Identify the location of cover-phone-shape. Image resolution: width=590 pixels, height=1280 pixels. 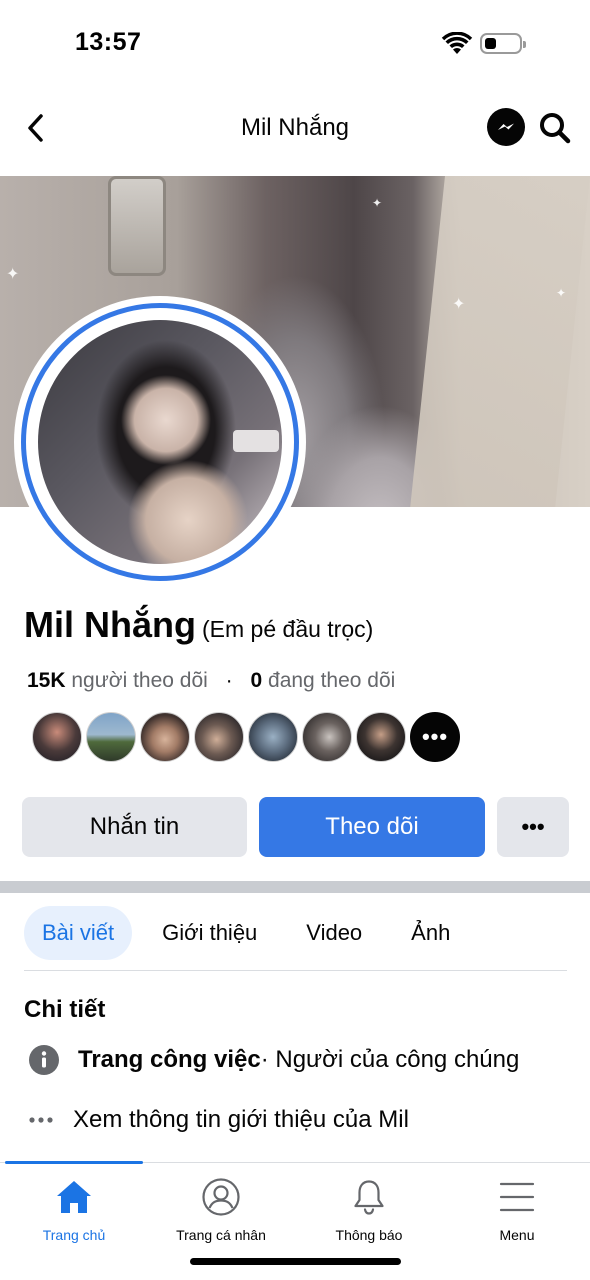
(137, 226).